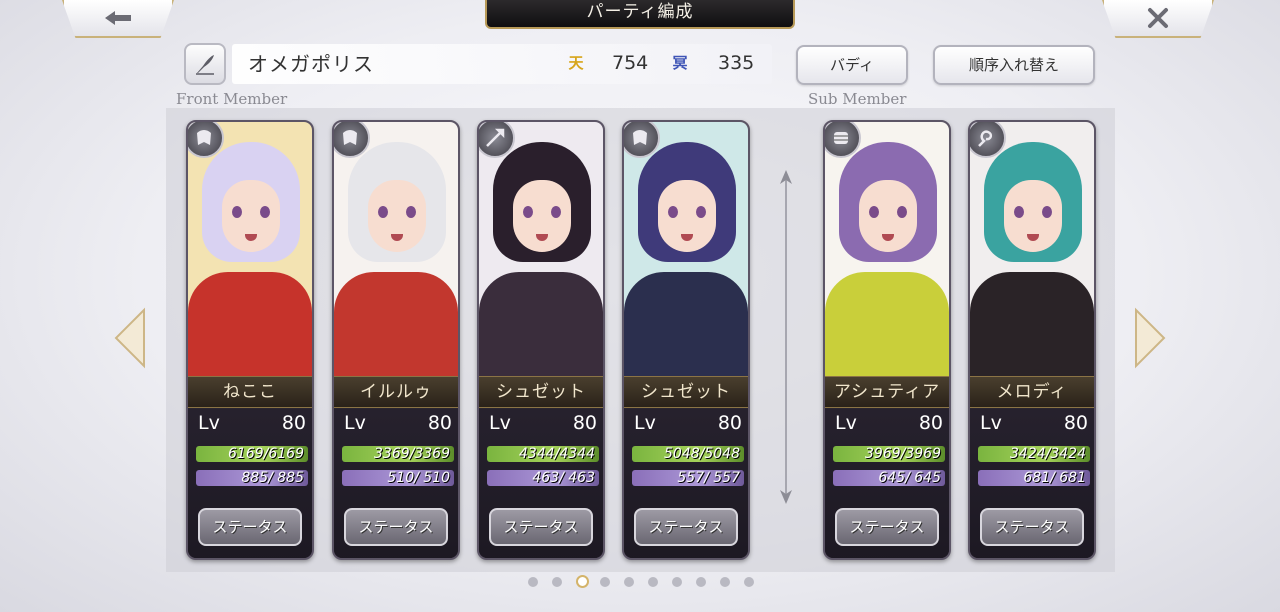 This screenshot has width=1280, height=612. I want to click on divider-bottom-ornament, so click(786, 497).